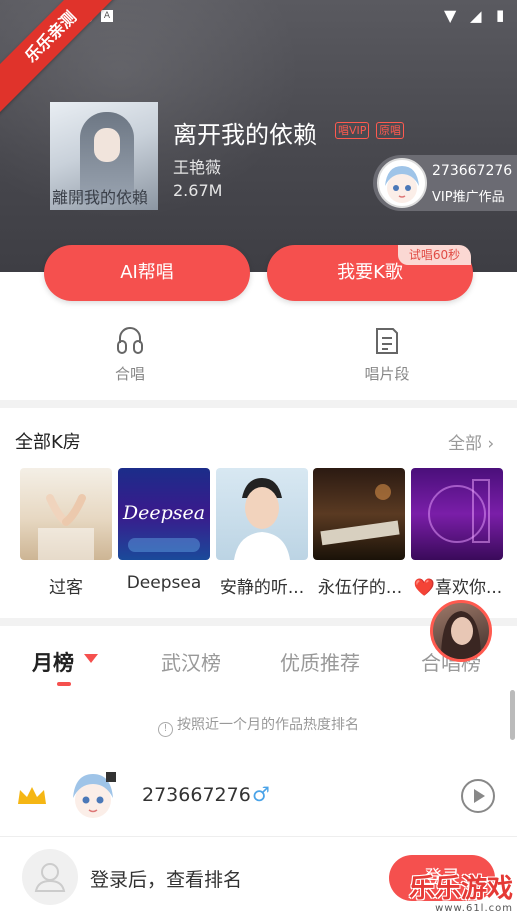 This screenshot has width=517, height=920. Describe the element at coordinates (164, 545) in the screenshot. I see `deepsea-art-glow` at that location.